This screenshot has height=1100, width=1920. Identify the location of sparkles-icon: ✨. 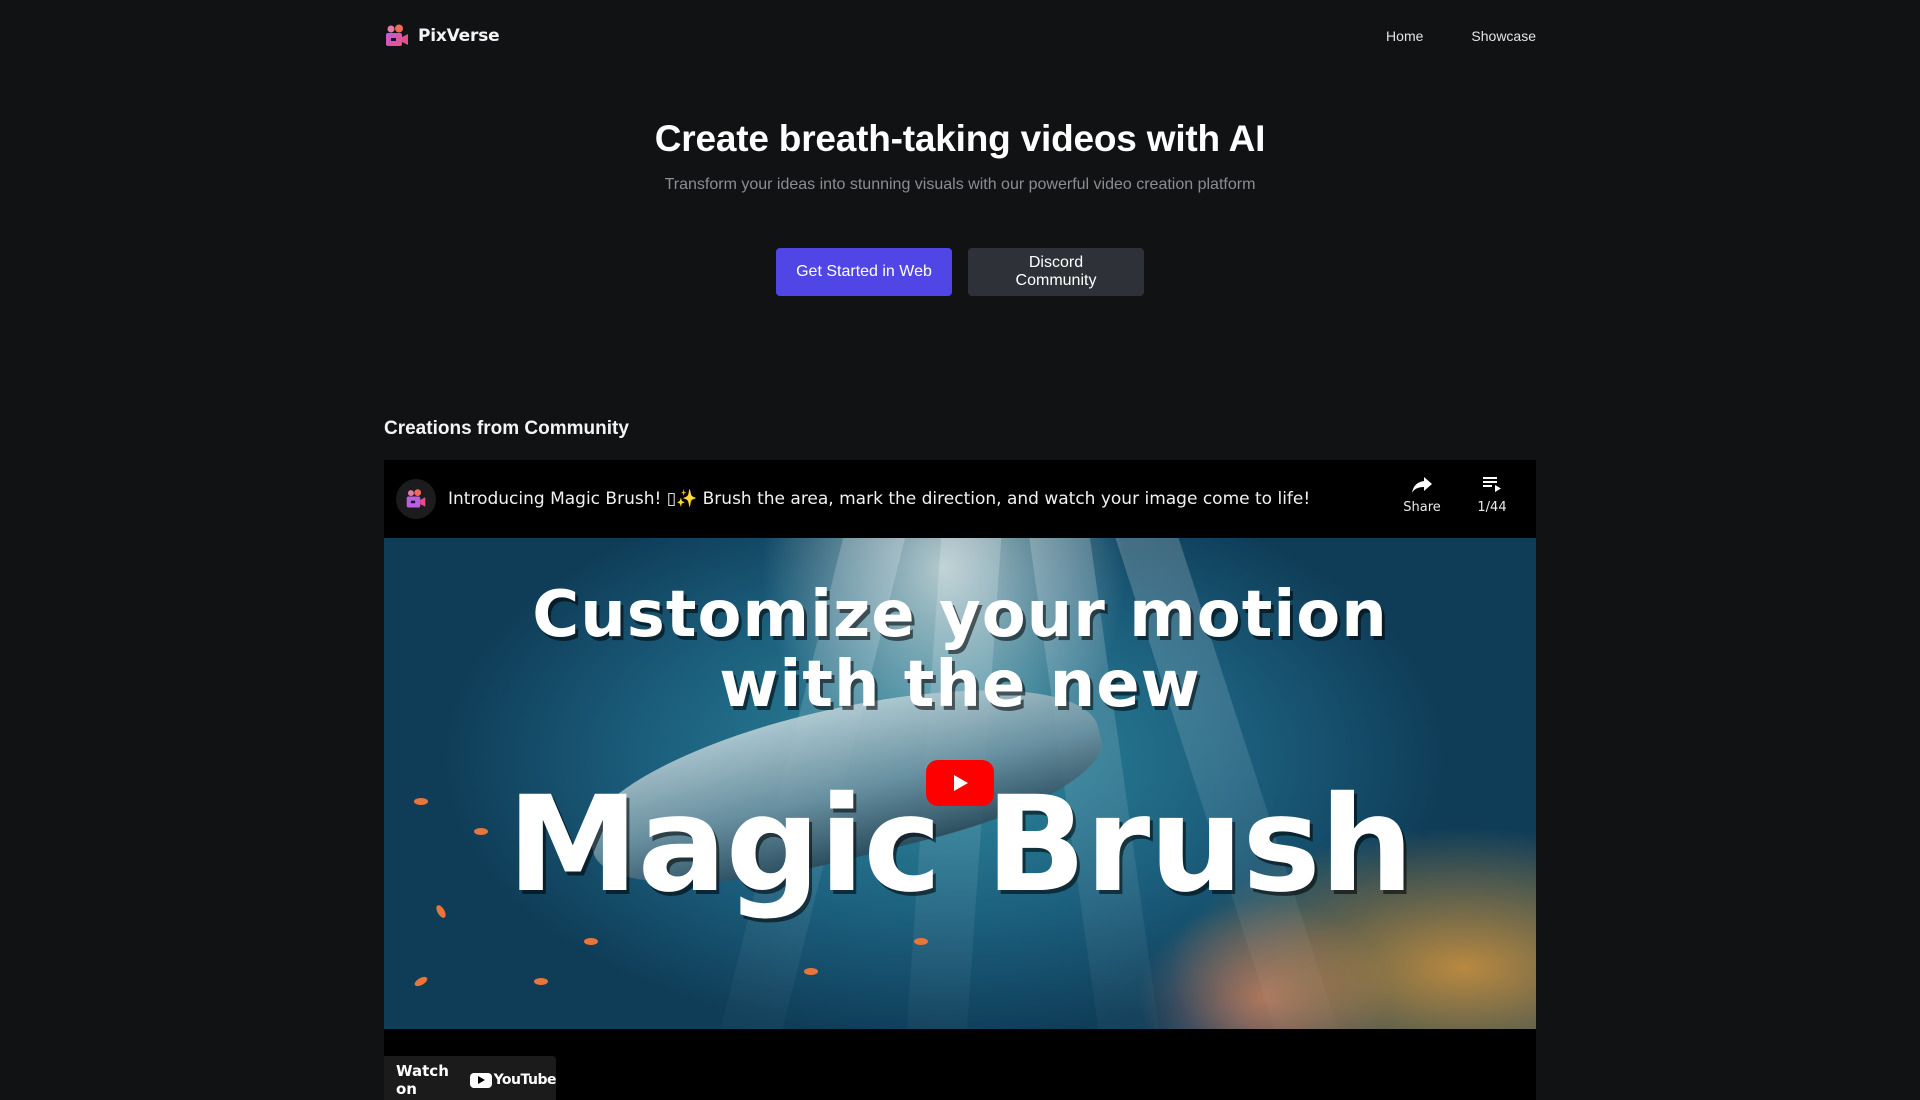
(687, 499).